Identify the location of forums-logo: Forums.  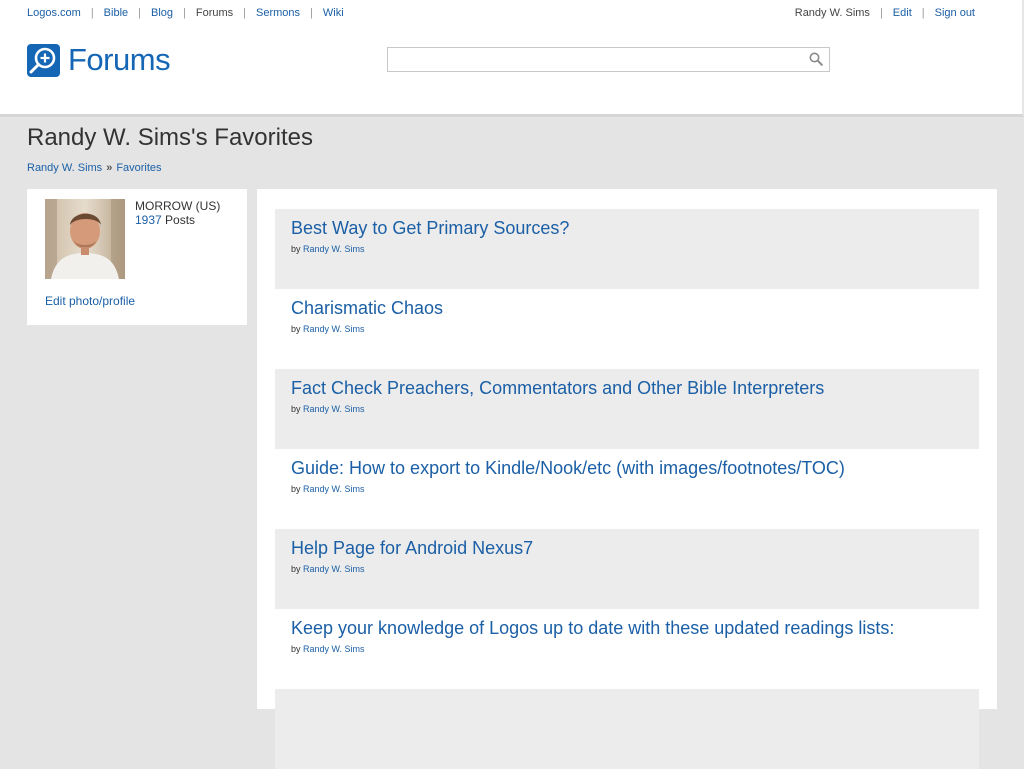
(99, 59).